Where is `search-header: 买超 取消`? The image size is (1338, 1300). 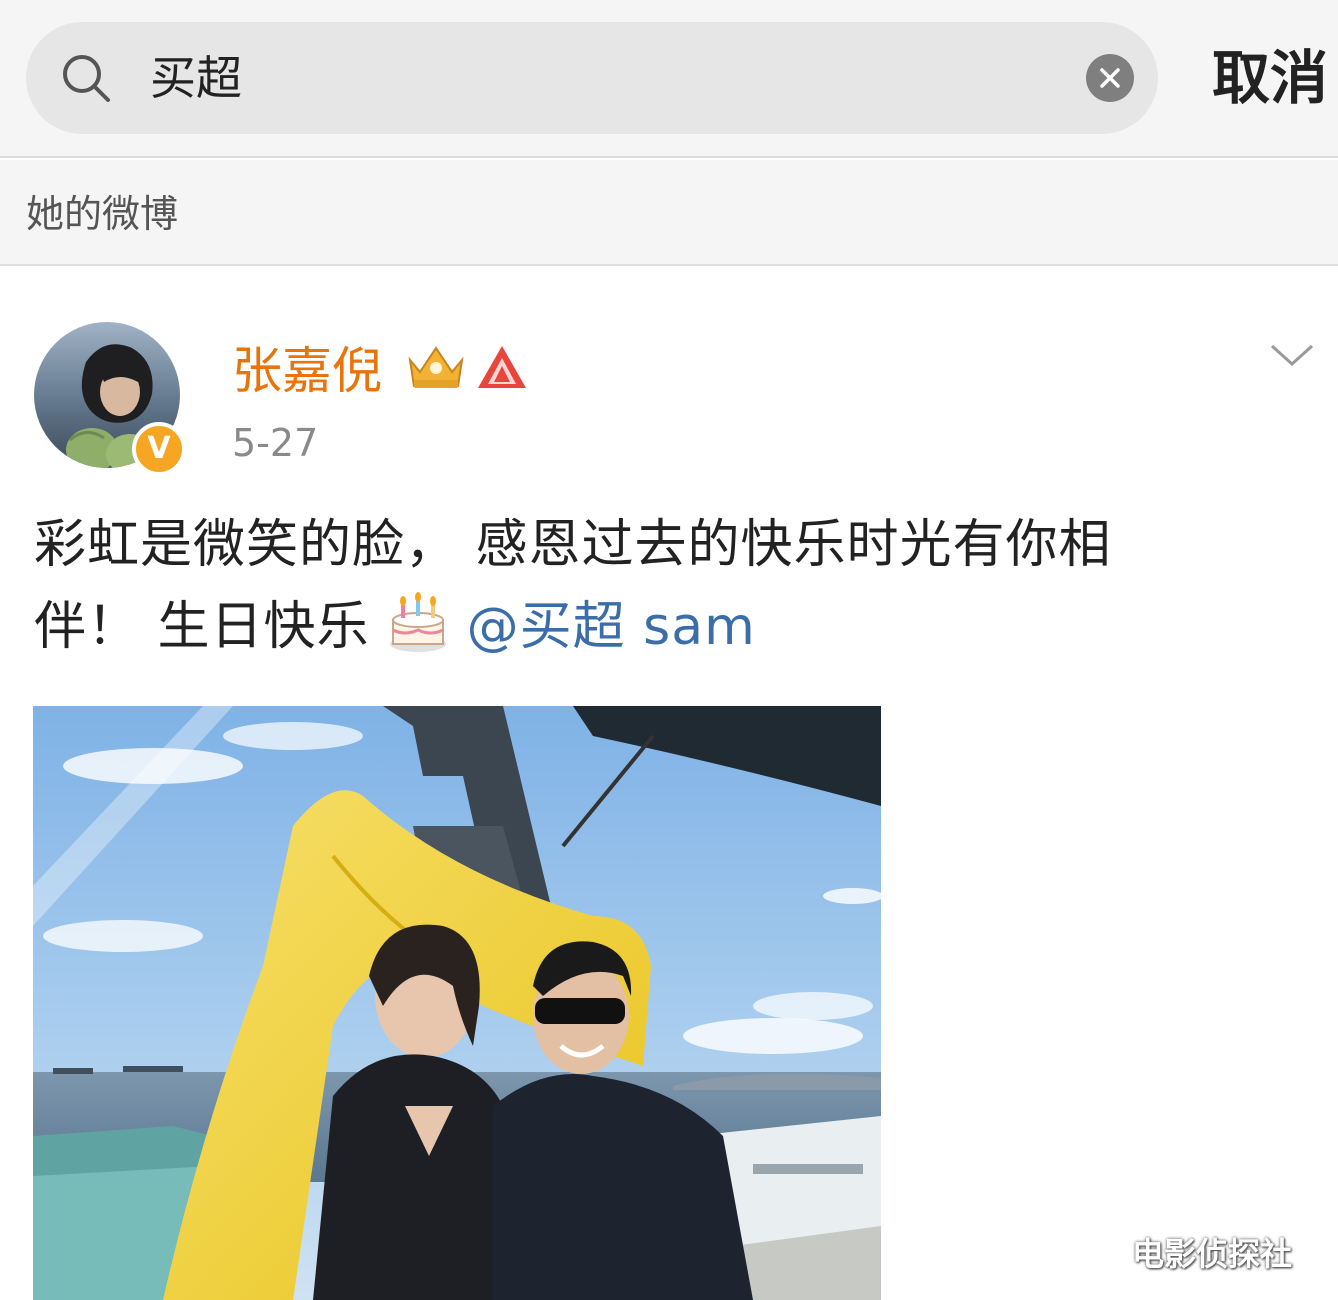
search-header: 买超 取消 is located at coordinates (669, 79).